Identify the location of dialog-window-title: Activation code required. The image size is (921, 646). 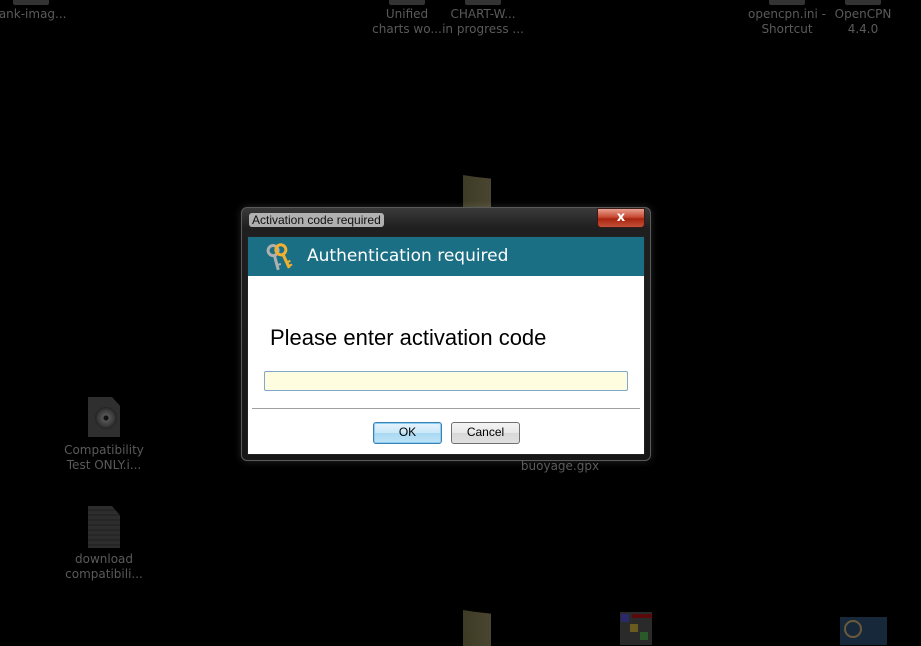
(316, 220).